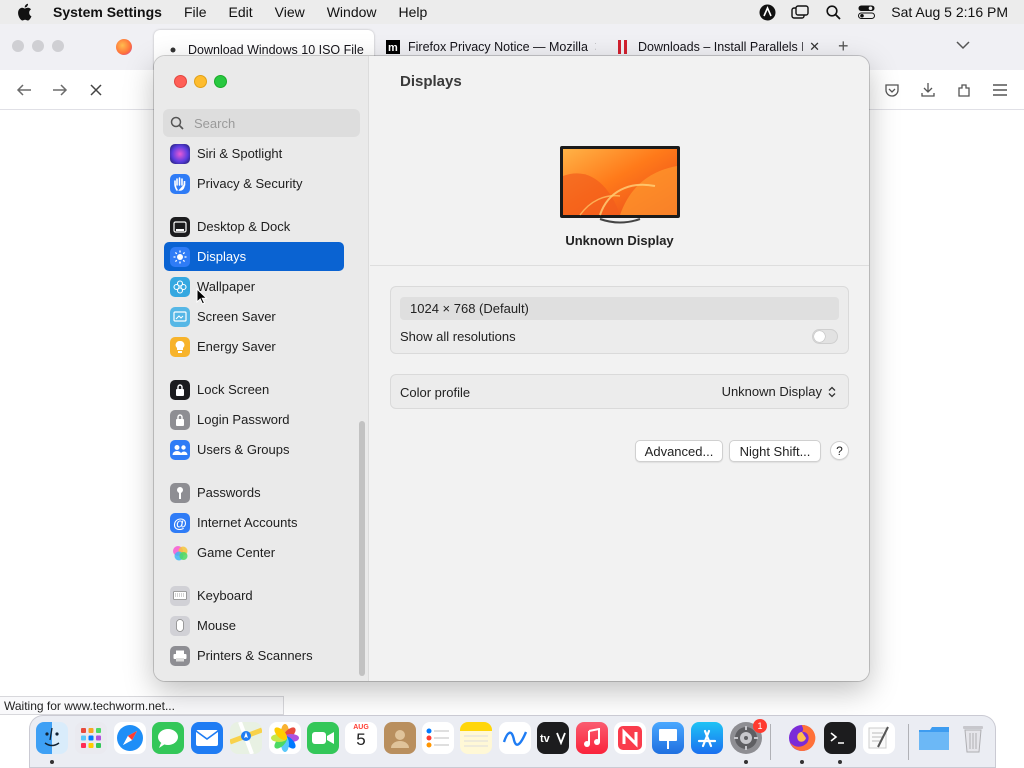 This screenshot has width=1024, height=768. I want to click on calendar-icon: AUG 5, so click(361, 738).